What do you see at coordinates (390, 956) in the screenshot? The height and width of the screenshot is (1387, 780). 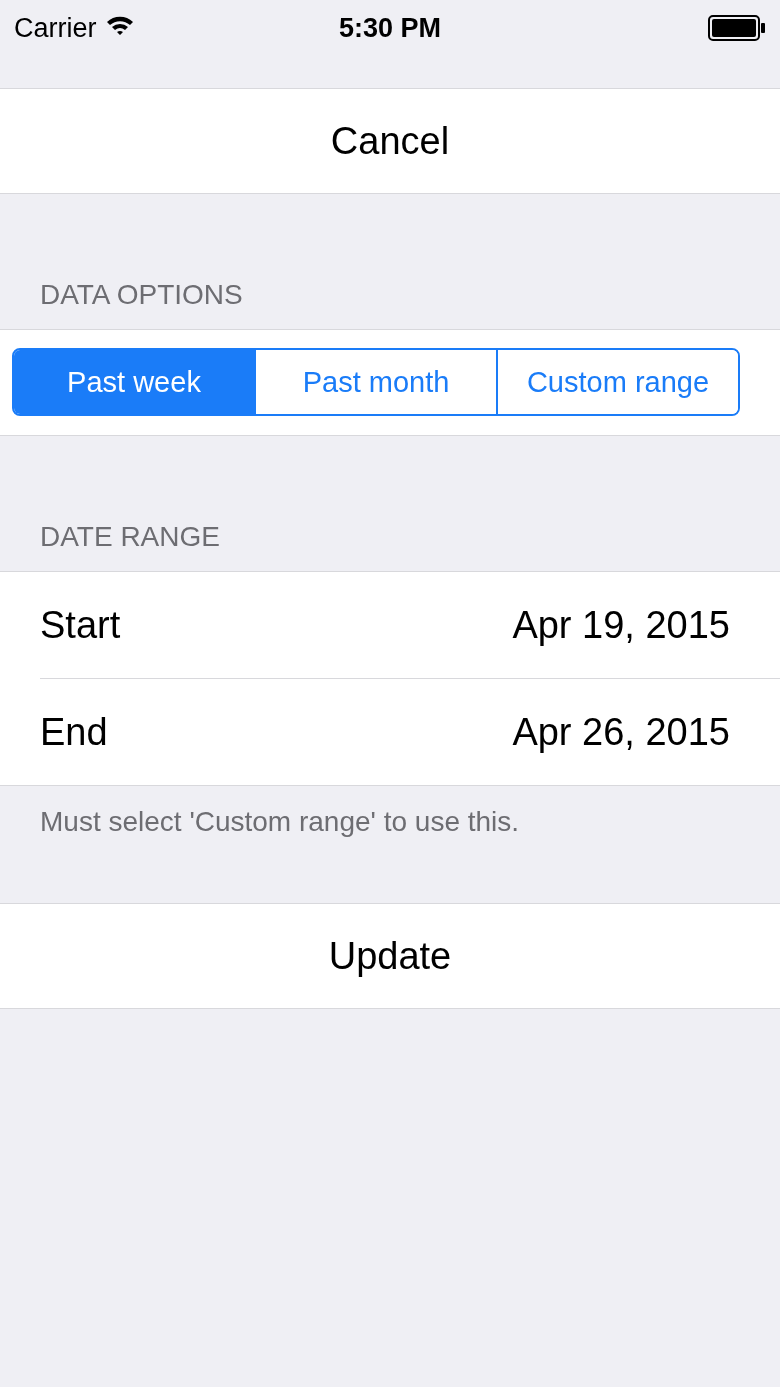 I see `update-button: Update` at bounding box center [390, 956].